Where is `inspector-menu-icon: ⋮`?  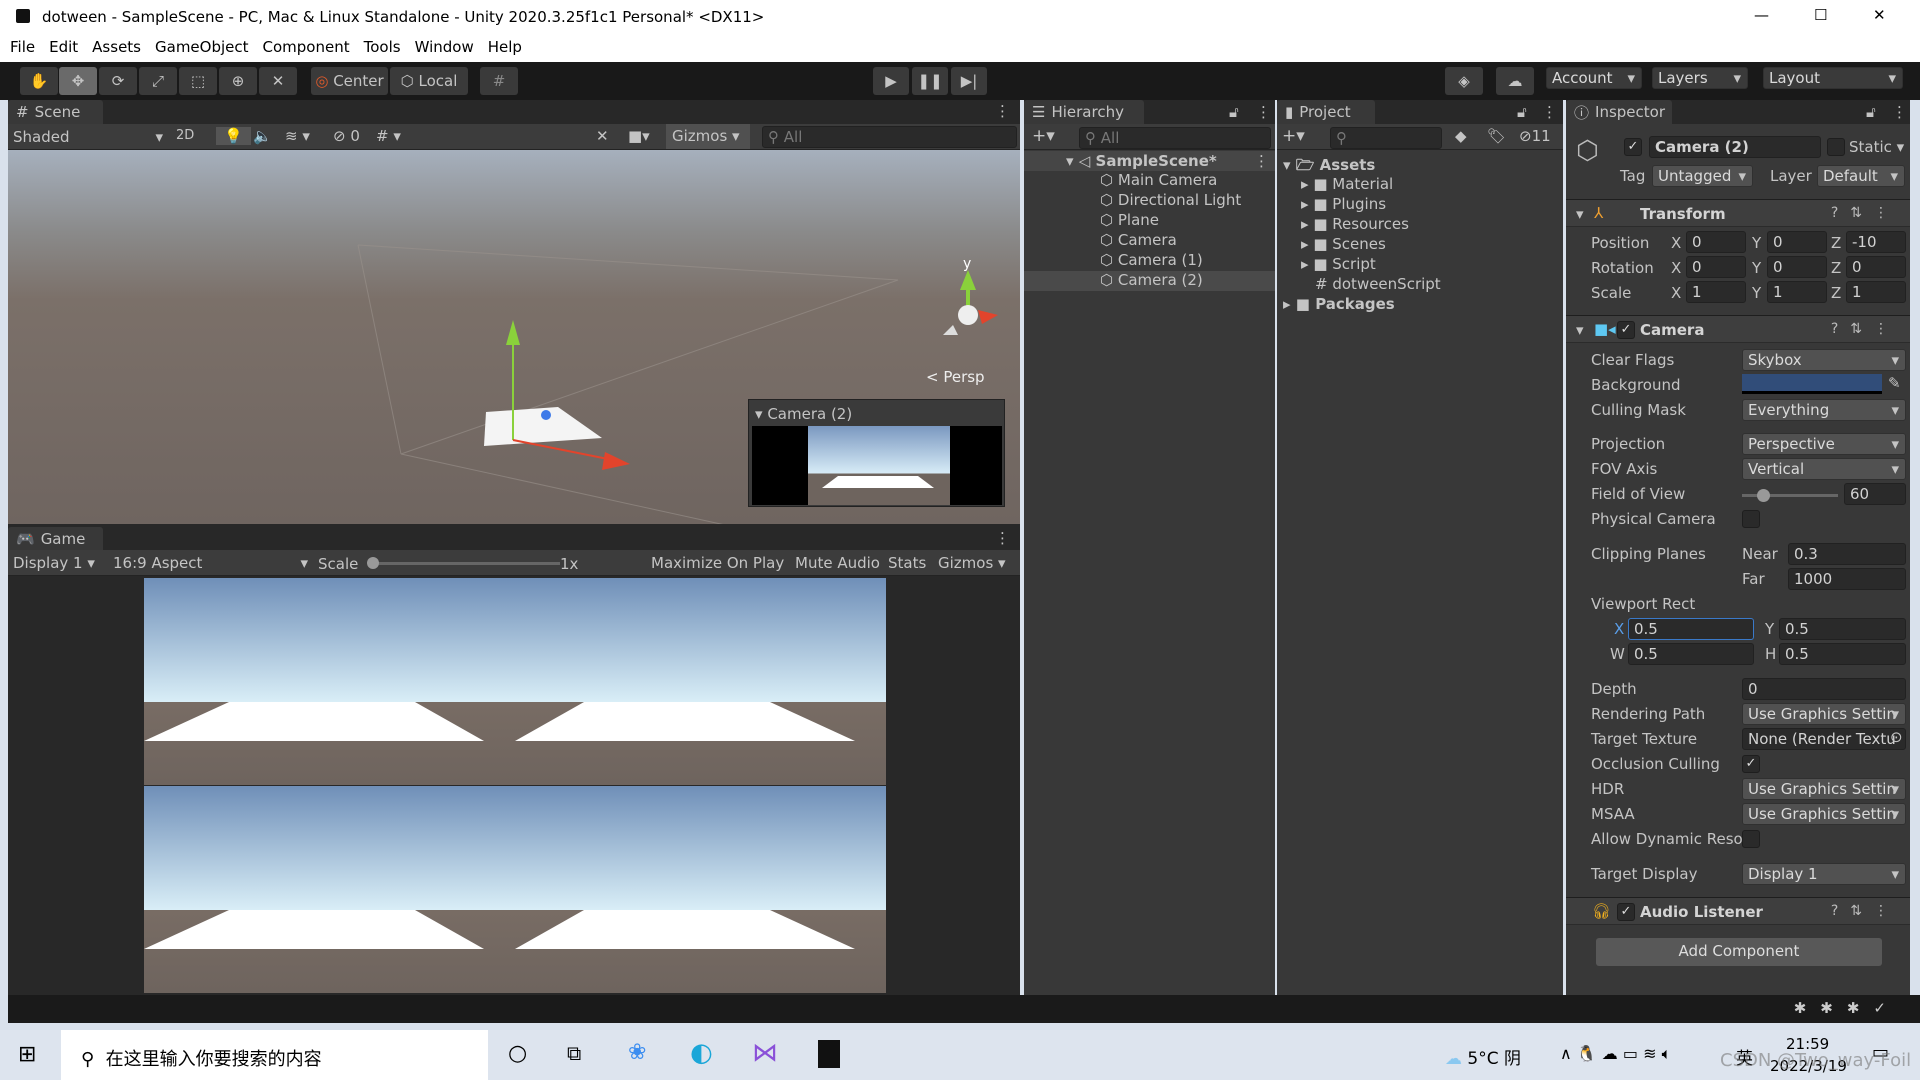 inspector-menu-icon: ⋮ is located at coordinates (1899, 112).